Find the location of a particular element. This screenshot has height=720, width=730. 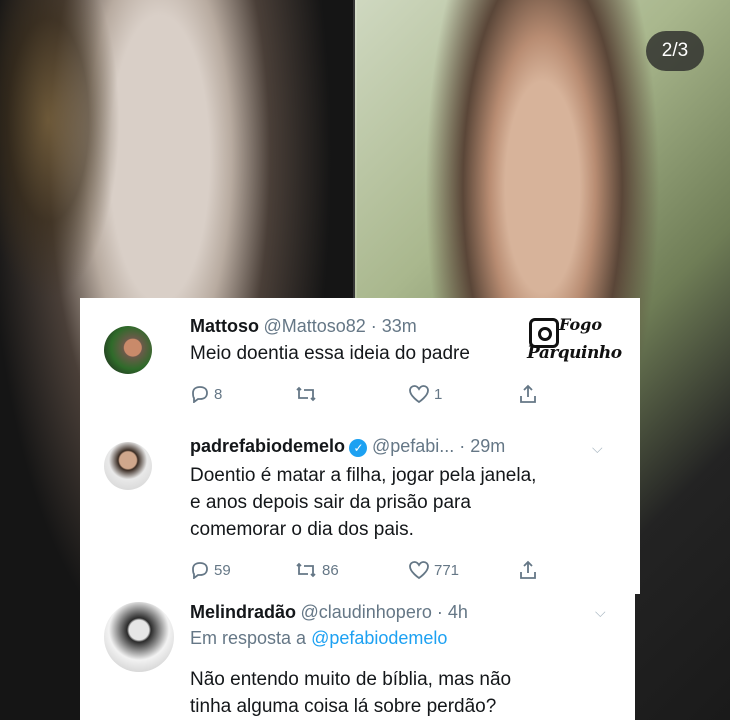

retweet-count: 86 is located at coordinates (330, 570).